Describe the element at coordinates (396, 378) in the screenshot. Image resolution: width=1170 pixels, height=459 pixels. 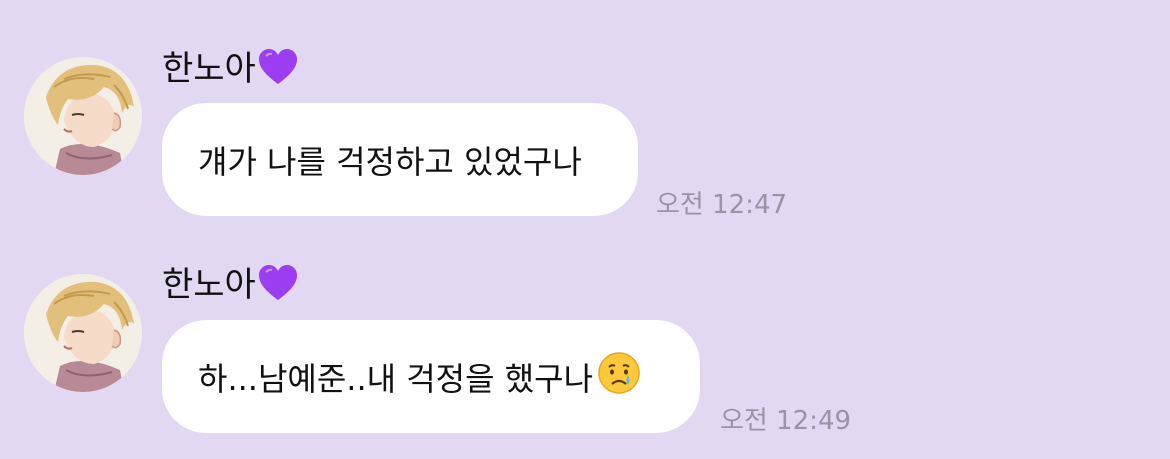
I see `message-text: 하...남예준..내 걱정을 했구나` at that location.